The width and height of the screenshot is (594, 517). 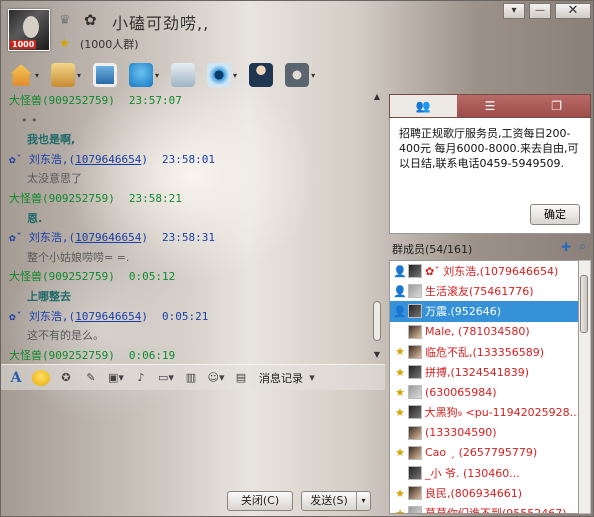 What do you see at coordinates (484, 493) in the screenshot?
I see `member-row: ★ 良民,(806934661)` at bounding box center [484, 493].